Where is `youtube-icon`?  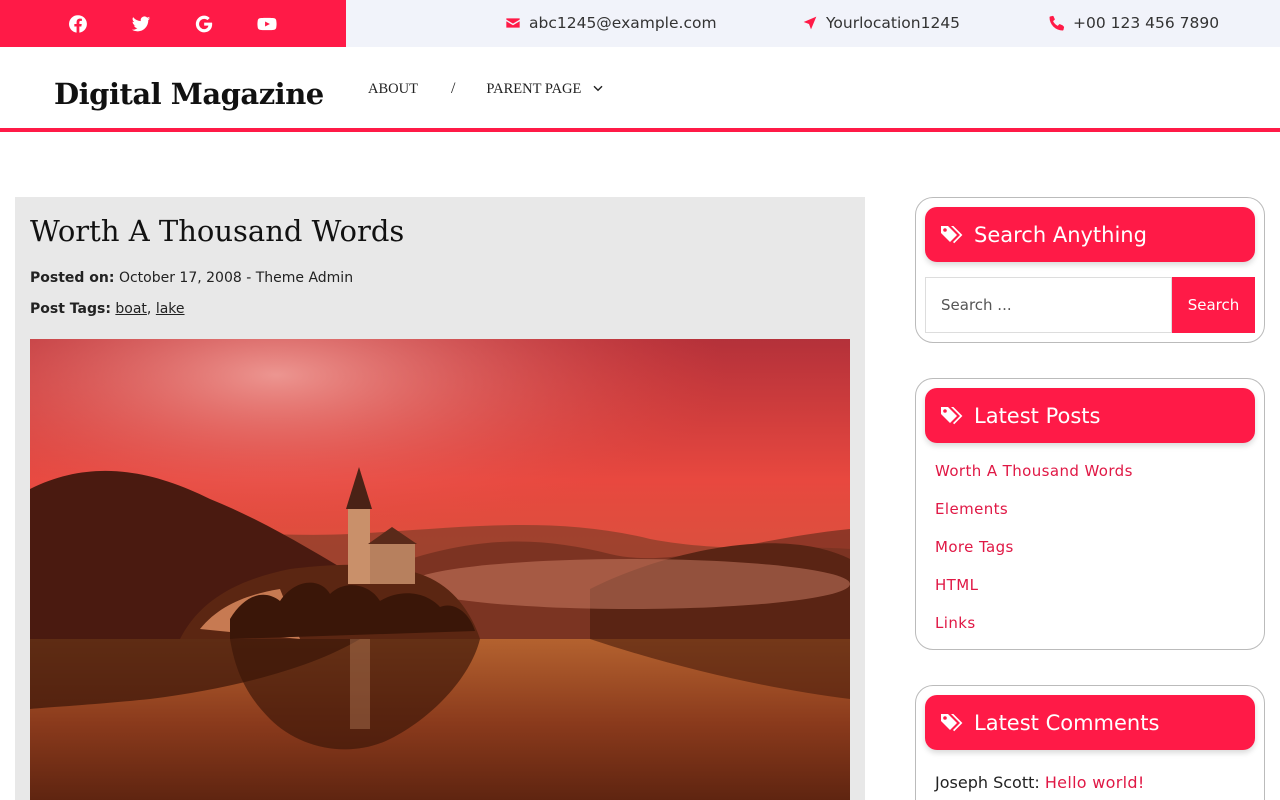
youtube-icon is located at coordinates (267, 24).